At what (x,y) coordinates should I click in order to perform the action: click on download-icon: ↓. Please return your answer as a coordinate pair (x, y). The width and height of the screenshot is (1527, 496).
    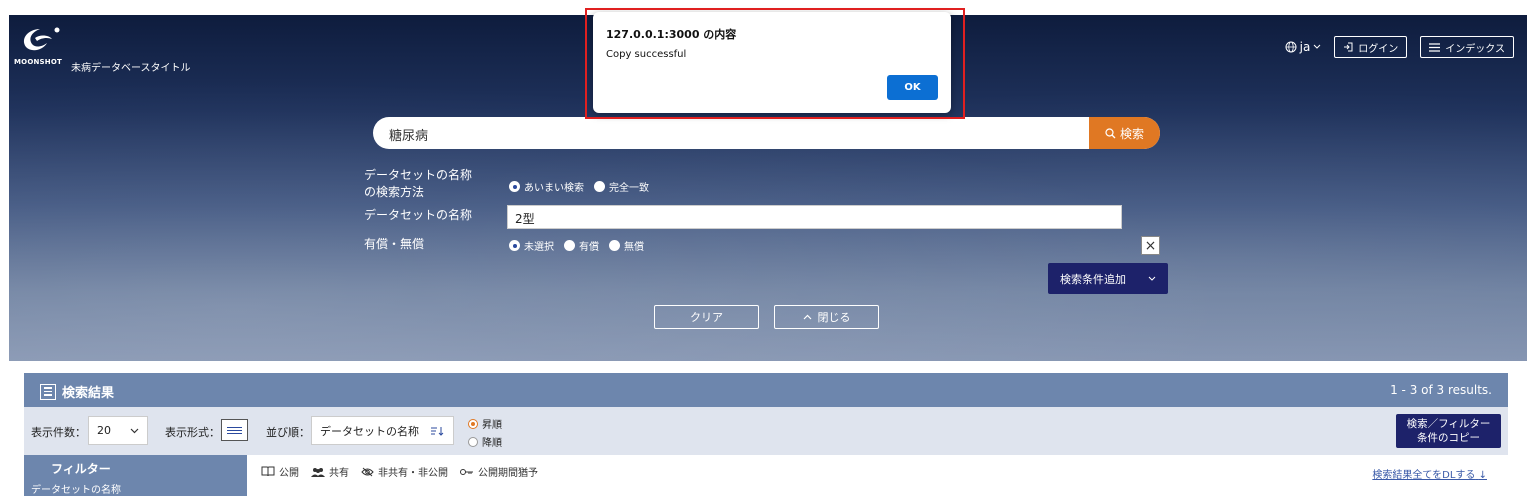
    Looking at the image, I should click on (1482, 475).